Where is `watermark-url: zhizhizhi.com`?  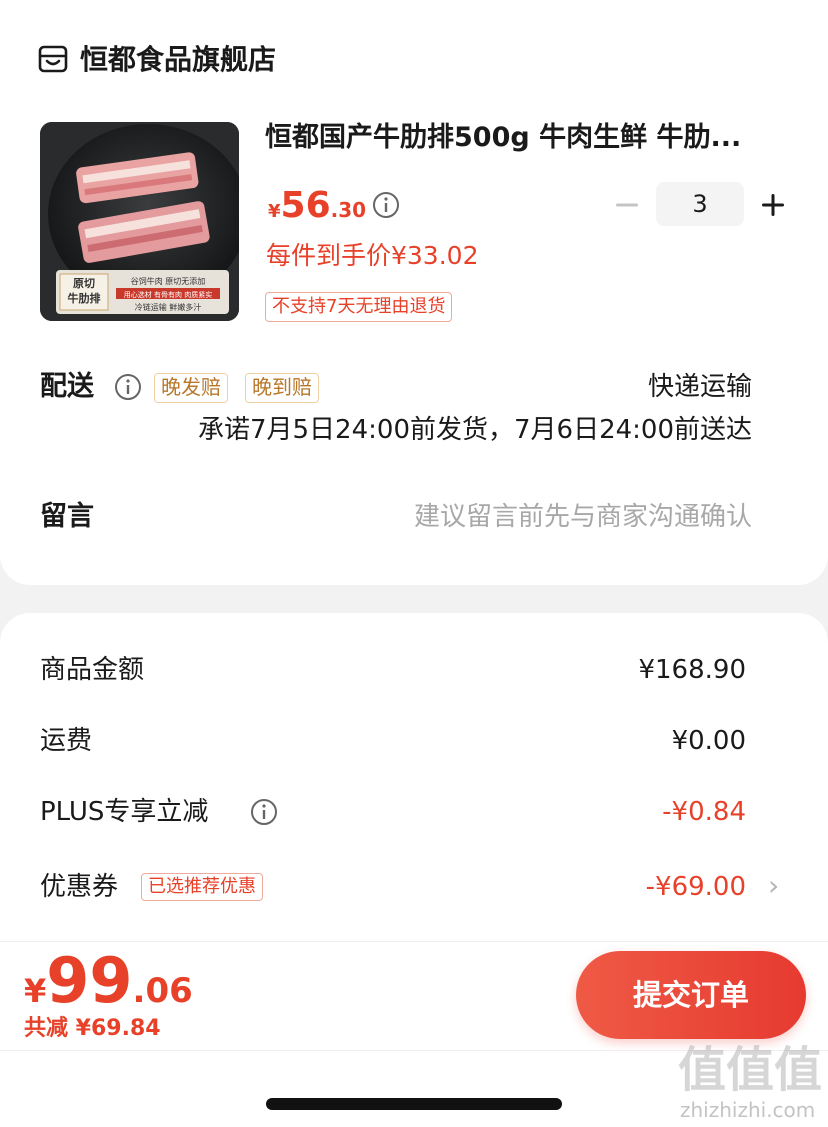 watermark-url: zhizhizhi.com is located at coordinates (748, 1110).